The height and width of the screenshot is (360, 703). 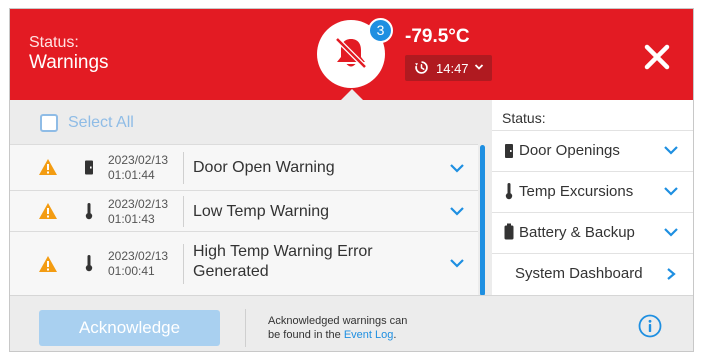 What do you see at coordinates (283, 251) in the screenshot?
I see `warning-title-line: High Temp Warning Error` at bounding box center [283, 251].